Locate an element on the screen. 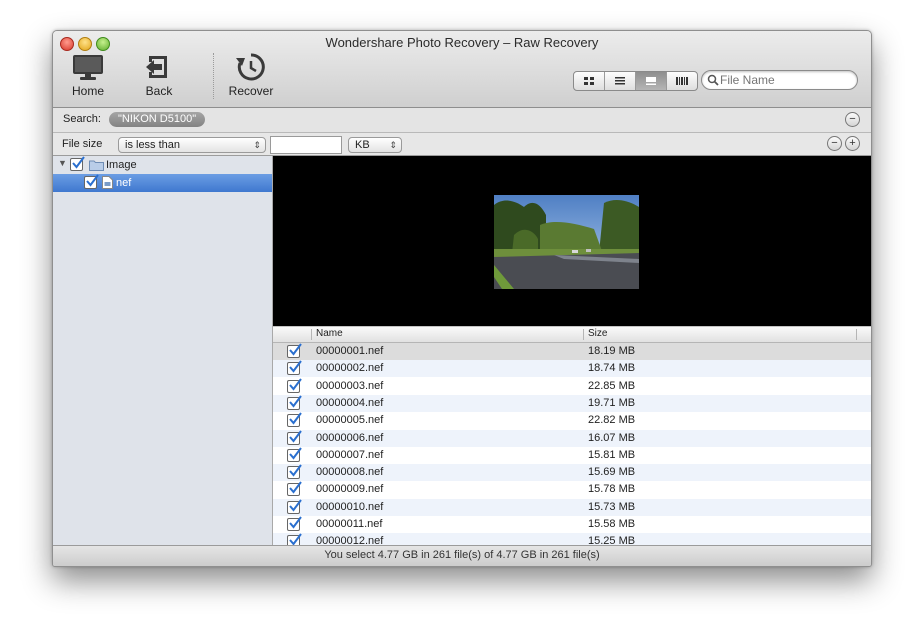 The image size is (921, 638). row-file-name: 00000005.nef is located at coordinates (350, 420).